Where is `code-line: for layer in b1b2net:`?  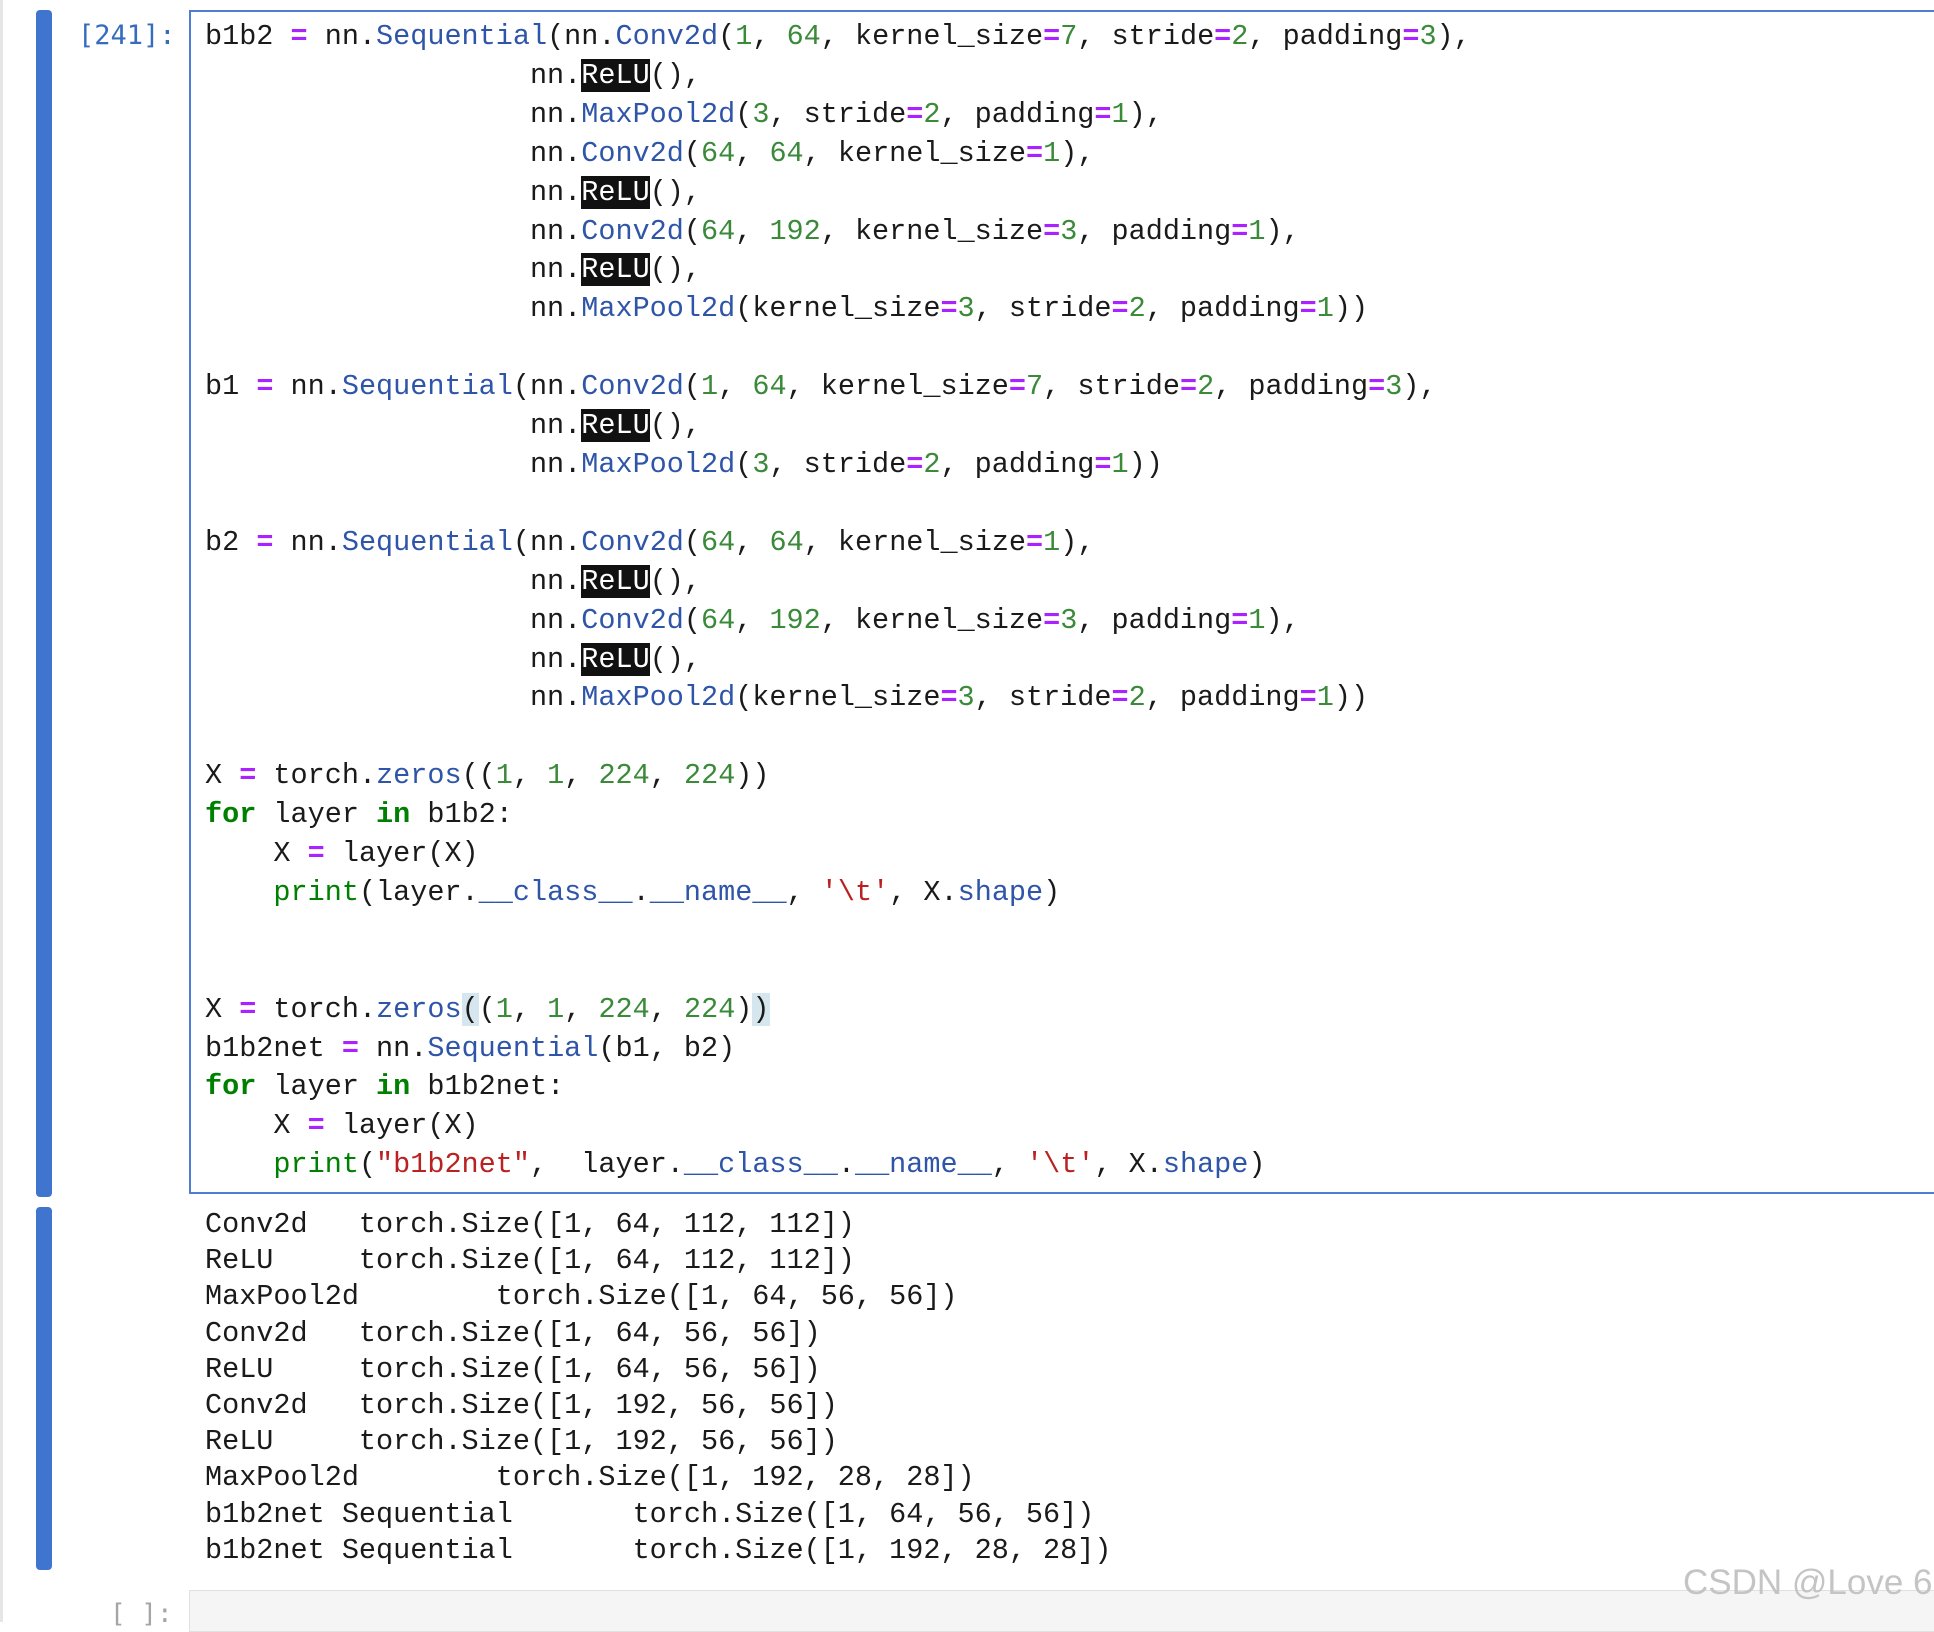 code-line: for layer in b1b2net: is located at coordinates (385, 1087).